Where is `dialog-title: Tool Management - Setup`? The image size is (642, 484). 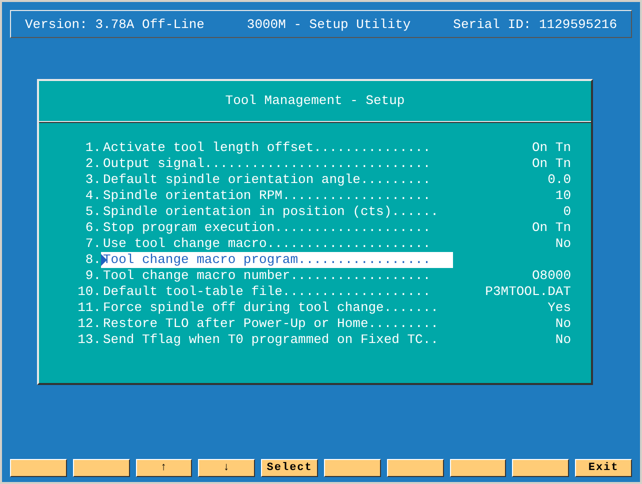 dialog-title: Tool Management - Setup is located at coordinates (315, 100).